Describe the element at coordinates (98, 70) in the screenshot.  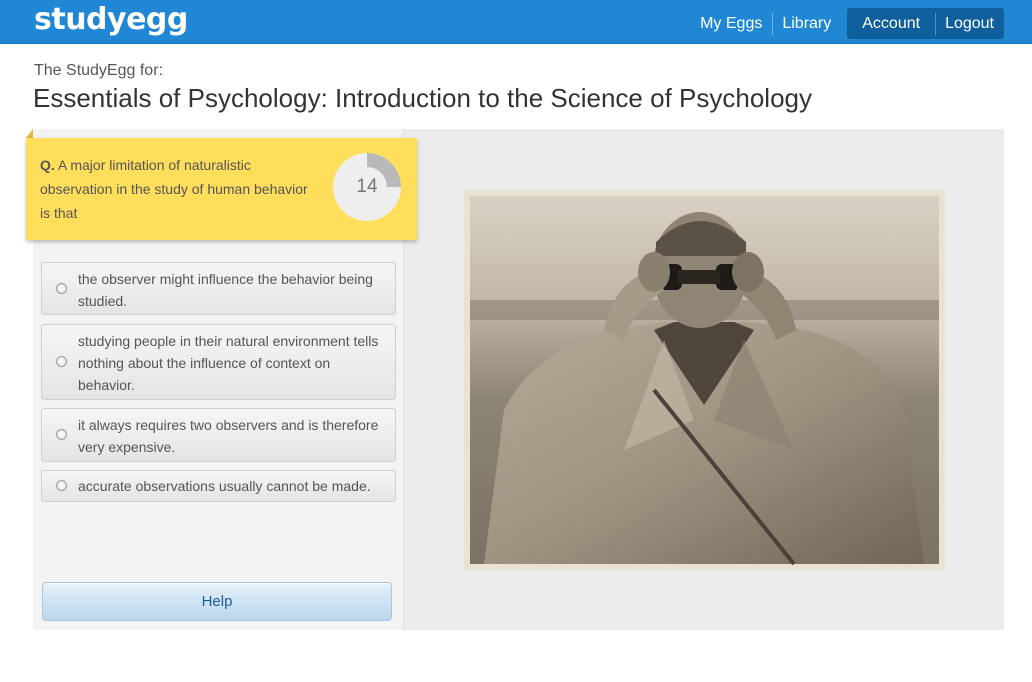
I see `page-subtitle: The StudyEgg for:` at that location.